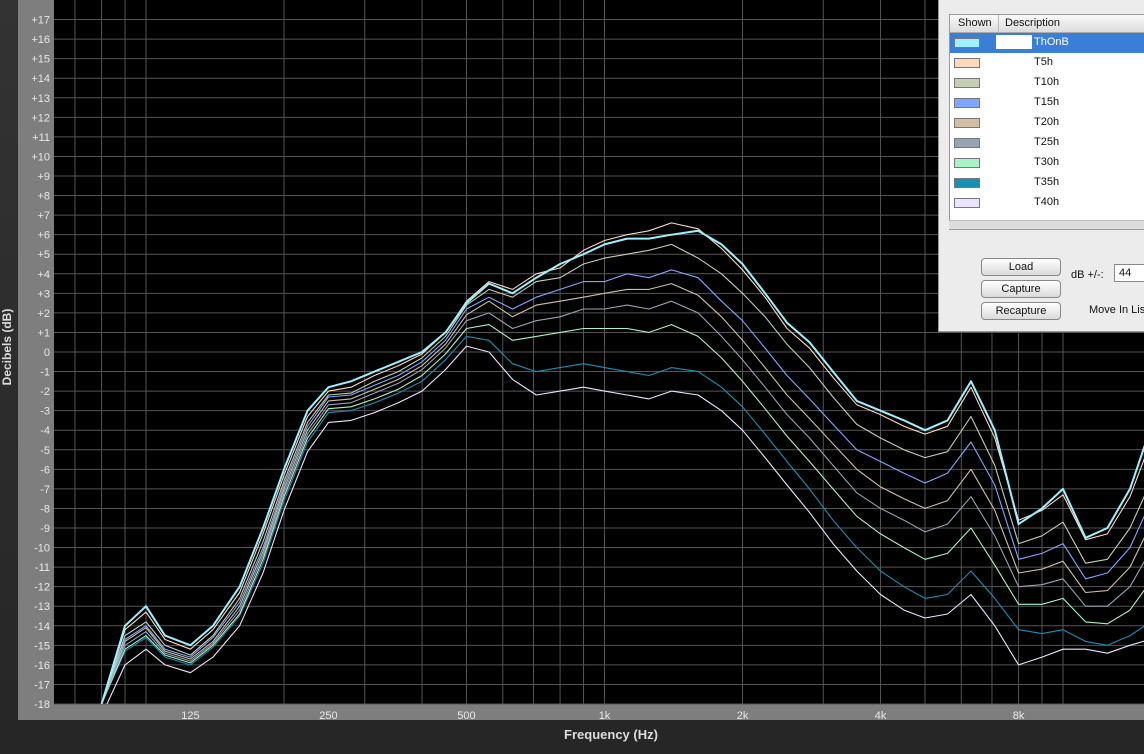 The height and width of the screenshot is (754, 1144). What do you see at coordinates (45, 490) in the screenshot?
I see `y-tick-label: -7` at bounding box center [45, 490].